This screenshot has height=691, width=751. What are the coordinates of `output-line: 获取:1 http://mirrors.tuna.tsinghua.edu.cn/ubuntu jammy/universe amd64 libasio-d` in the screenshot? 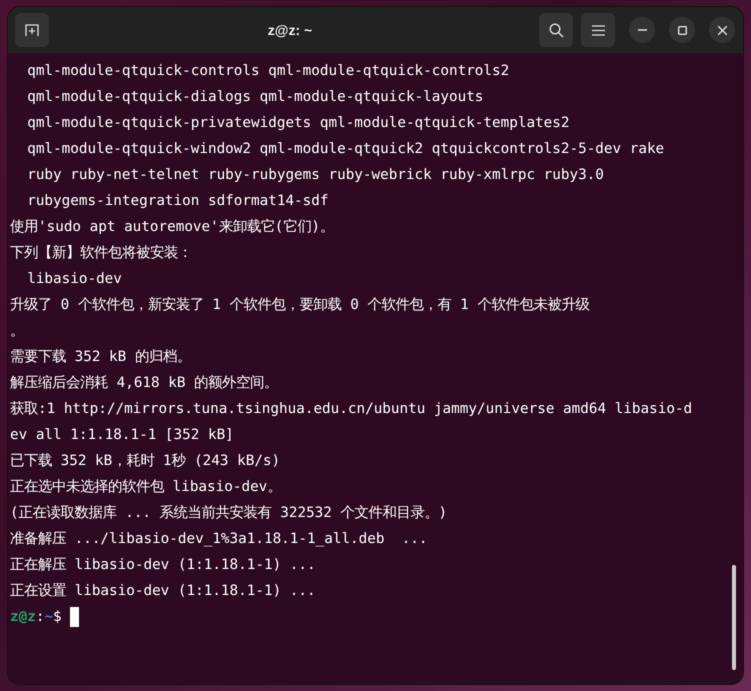 It's located at (351, 409).